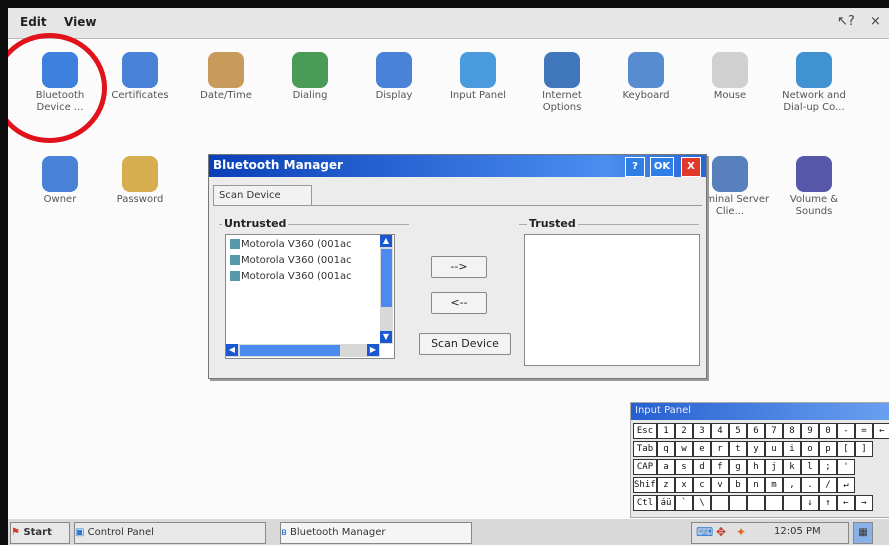 The height and width of the screenshot is (545, 889). What do you see at coordinates (386, 337) in the screenshot?
I see `scroll-down-icon: ▼` at bounding box center [386, 337].